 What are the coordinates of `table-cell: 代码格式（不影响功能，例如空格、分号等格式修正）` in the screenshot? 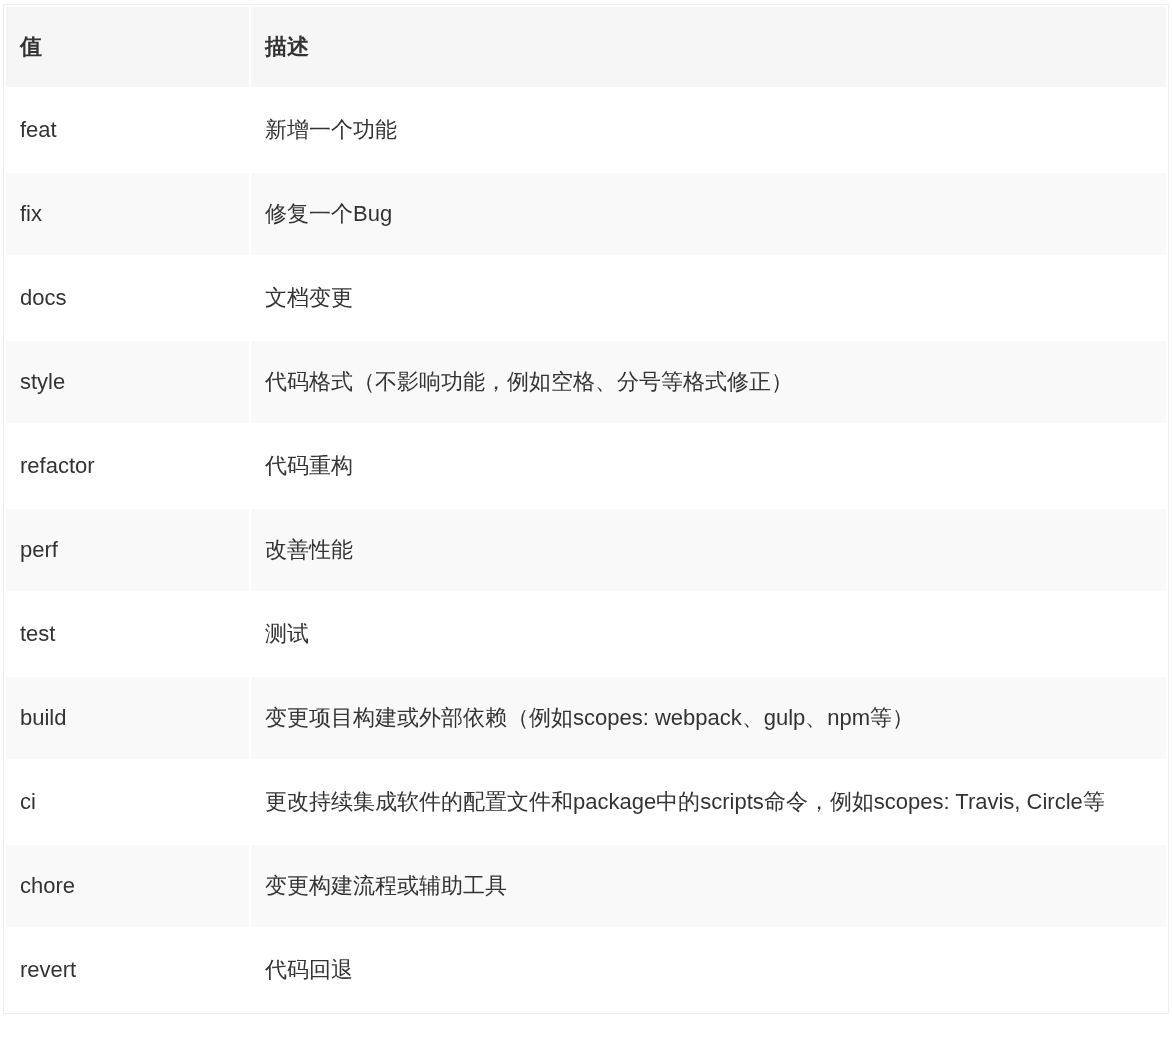 It's located at (708, 382).